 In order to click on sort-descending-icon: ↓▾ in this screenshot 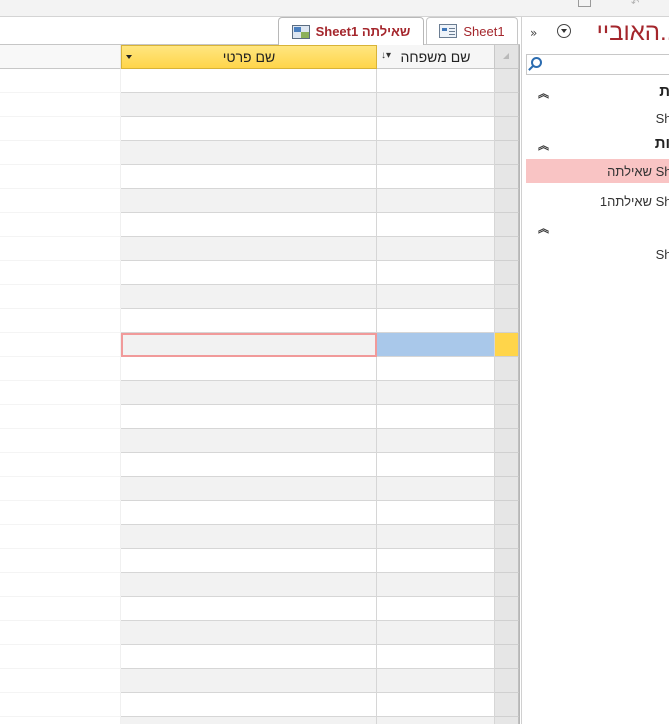, I will do `click(386, 56)`.